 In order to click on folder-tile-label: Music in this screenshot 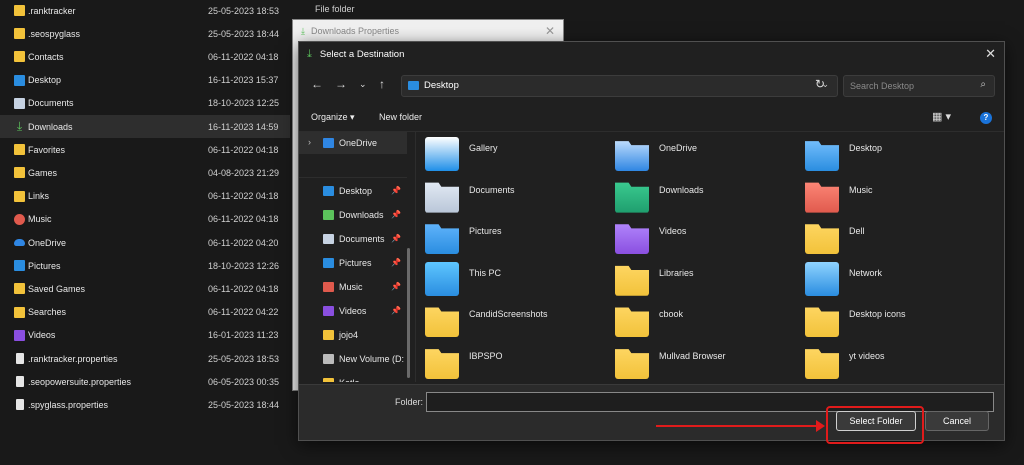, I will do `click(861, 189)`.